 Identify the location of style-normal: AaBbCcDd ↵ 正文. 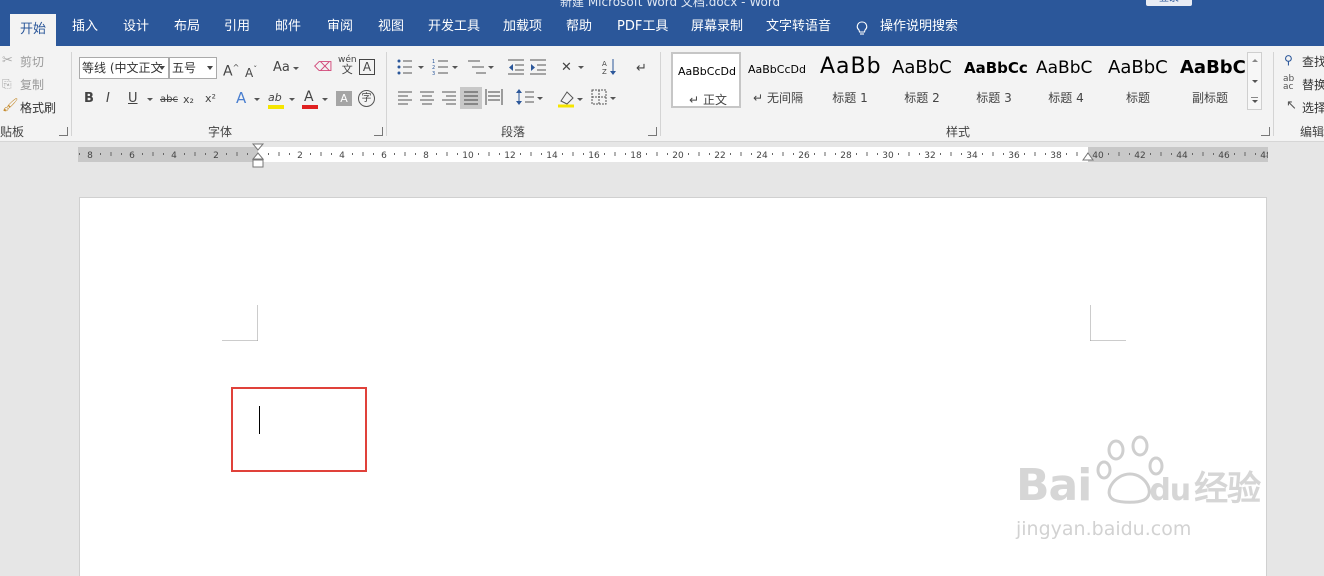
(706, 80).